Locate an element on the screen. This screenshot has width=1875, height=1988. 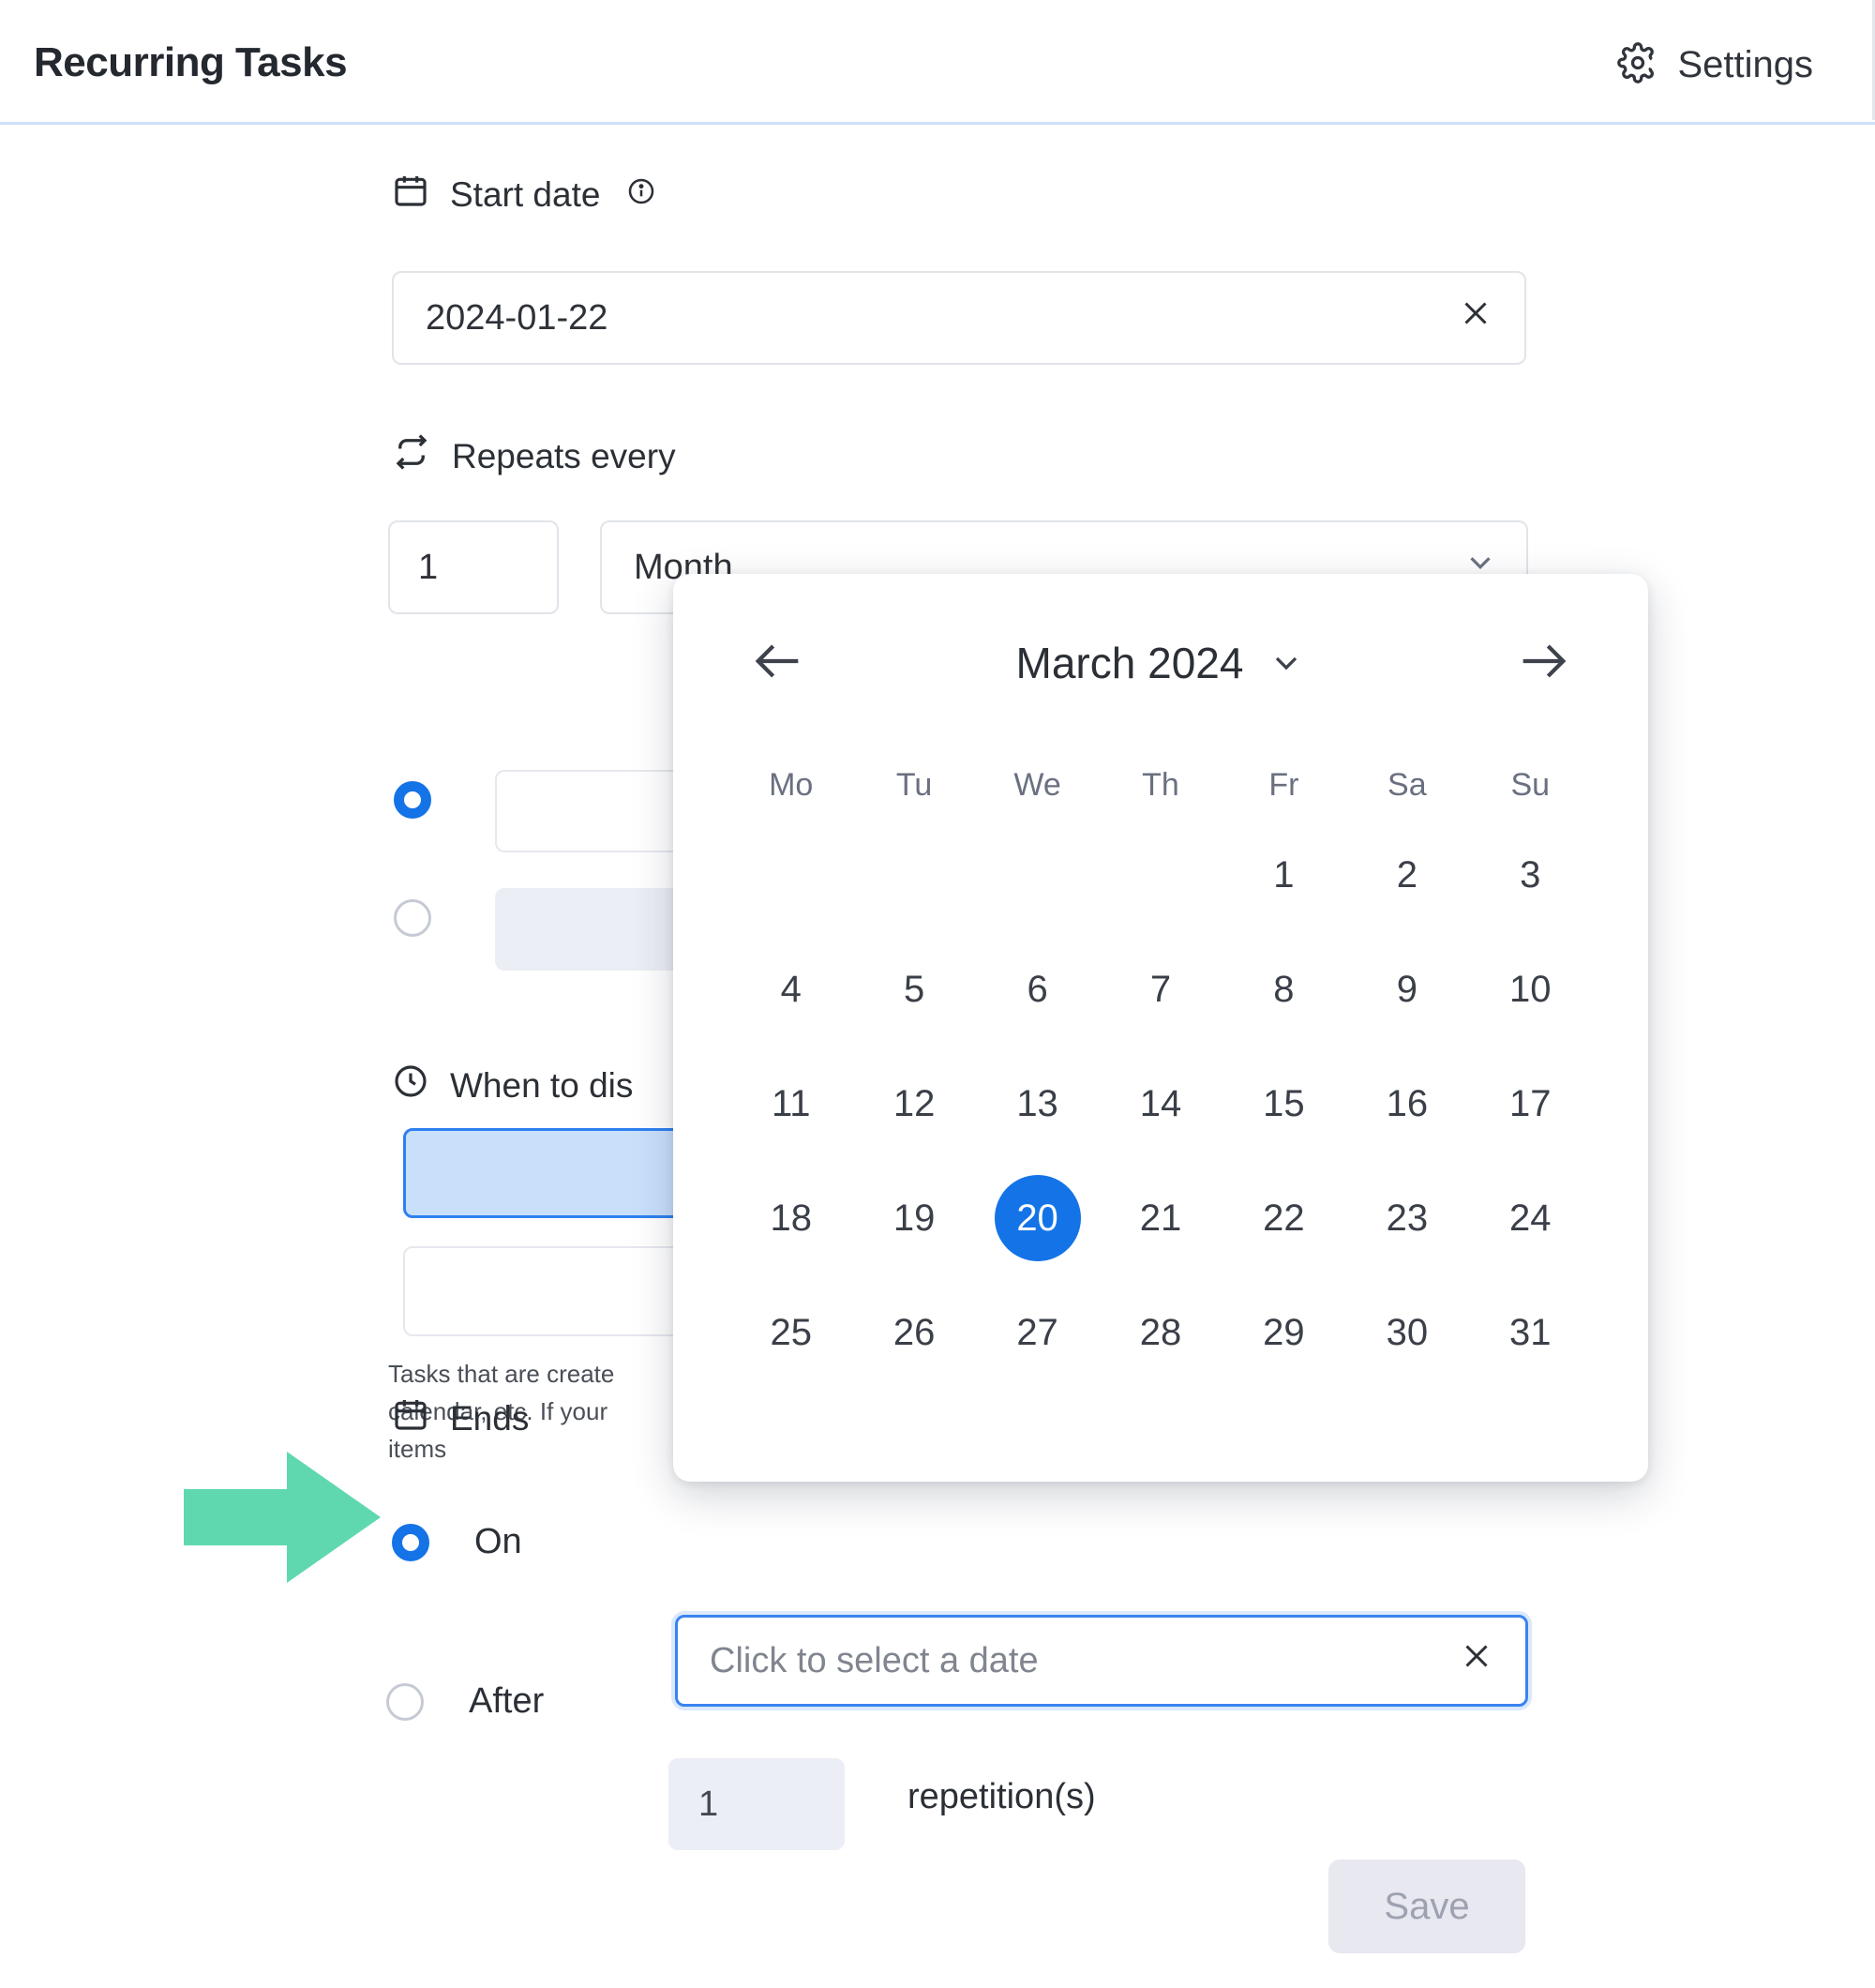
calendar-day: 29 is located at coordinates (1283, 1332).